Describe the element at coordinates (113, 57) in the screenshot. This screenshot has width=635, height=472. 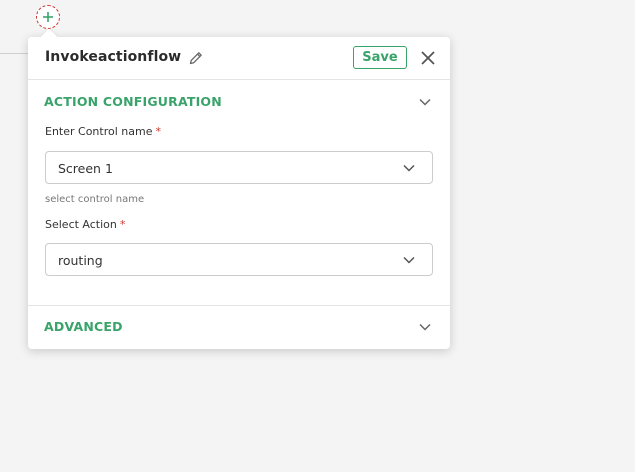
I see `panel-title: Invokeactionflow` at that location.